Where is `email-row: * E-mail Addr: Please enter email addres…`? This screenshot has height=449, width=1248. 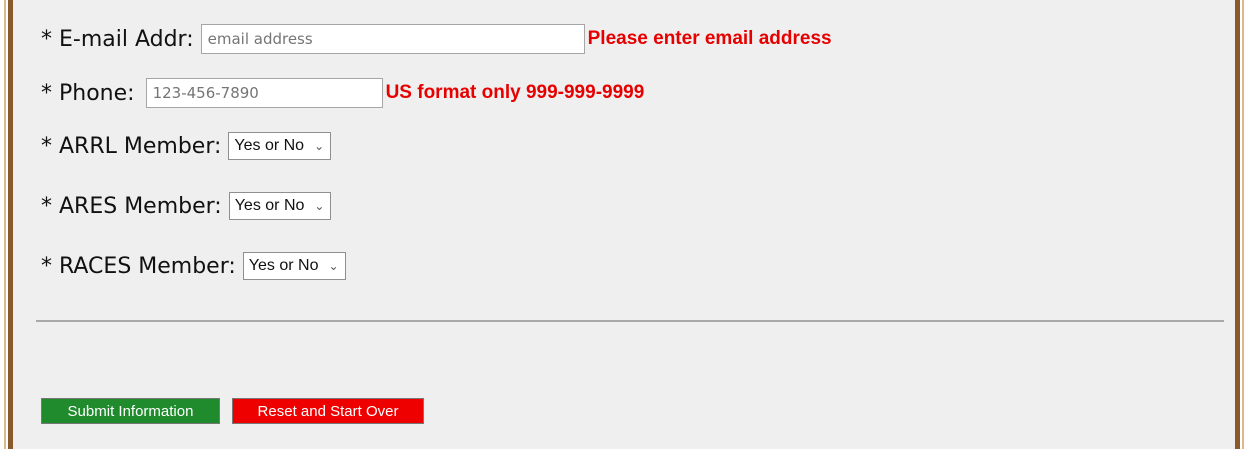 email-row: * E-mail Addr: Please enter email addres… is located at coordinates (436, 39).